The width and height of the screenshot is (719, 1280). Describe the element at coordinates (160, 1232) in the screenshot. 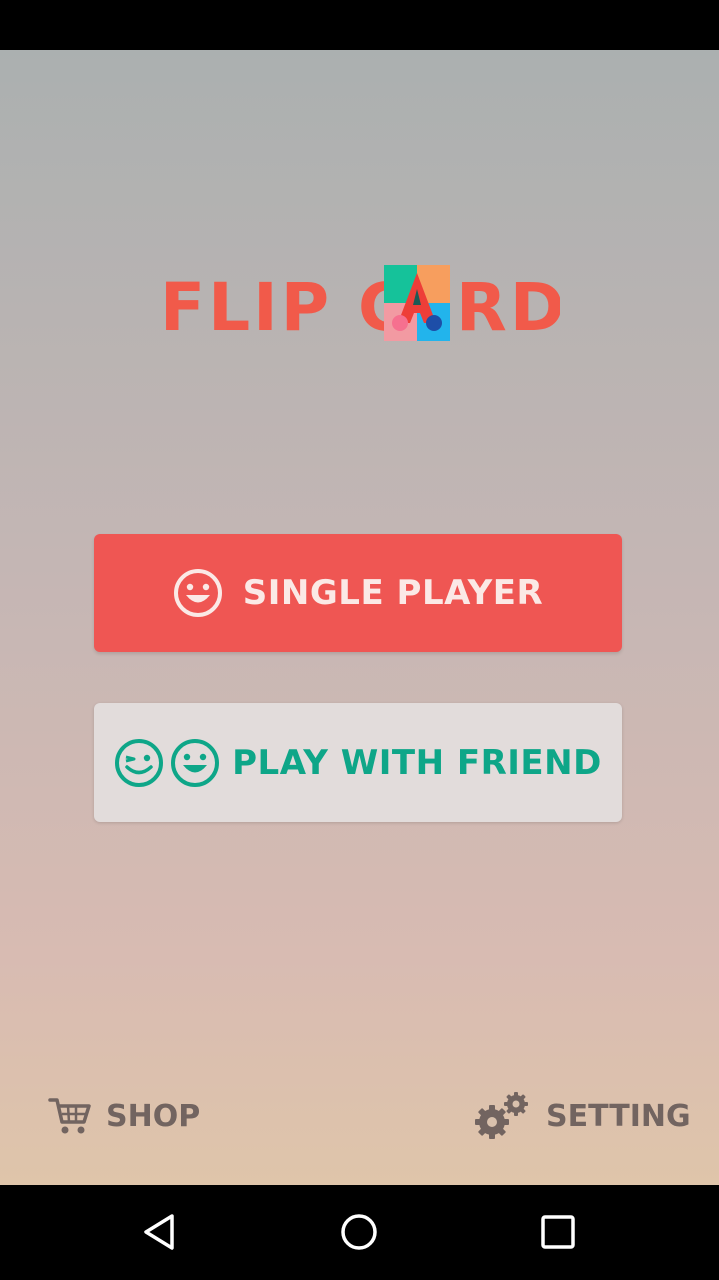

I see `back-icon` at that location.